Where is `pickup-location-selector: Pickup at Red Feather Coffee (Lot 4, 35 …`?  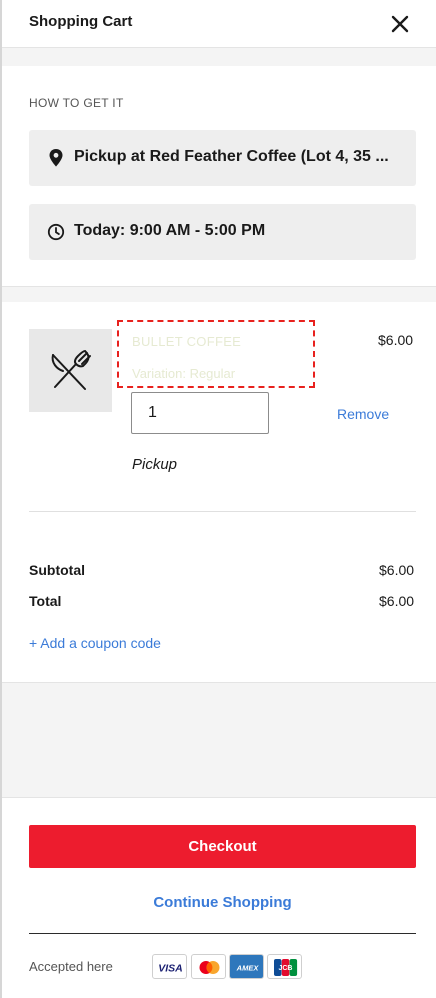 pickup-location-selector: Pickup at Red Feather Coffee (Lot 4, 35 … is located at coordinates (222, 158).